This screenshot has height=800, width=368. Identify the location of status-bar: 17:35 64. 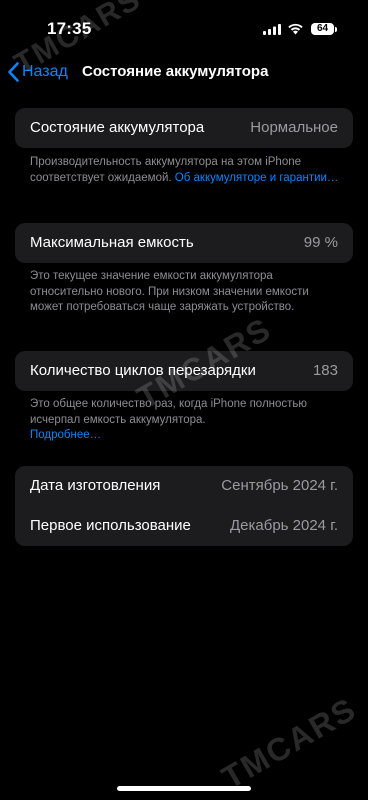
(184, 27).